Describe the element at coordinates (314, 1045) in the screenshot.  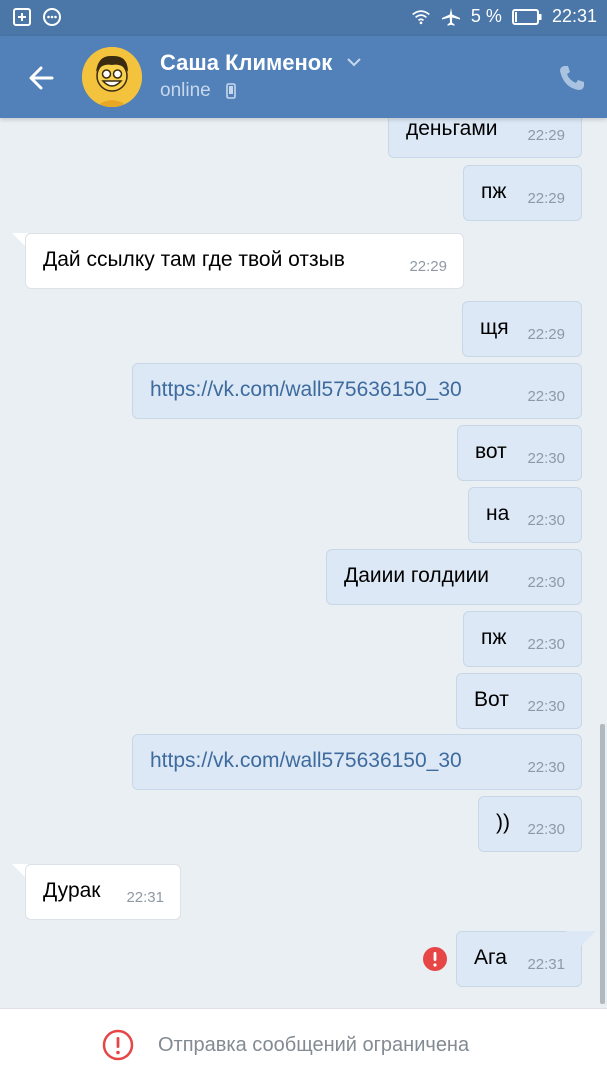
I see `restriction-text: Отправка сообщений ограничена` at that location.